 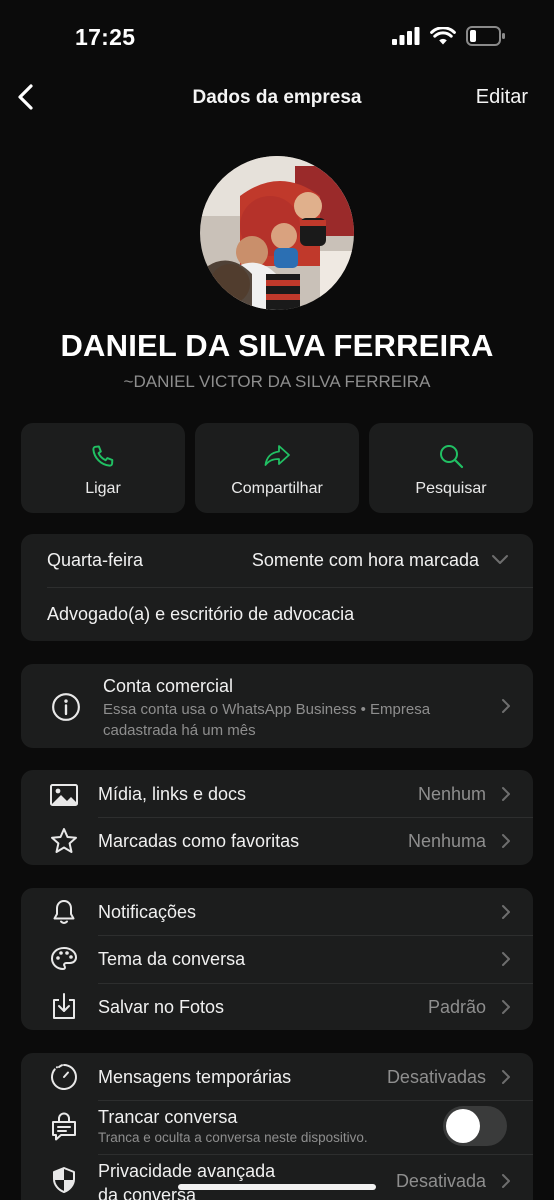 What do you see at coordinates (277, 793) in the screenshot?
I see `media-links-docs-row: Mídia, links e docs Nenhum` at bounding box center [277, 793].